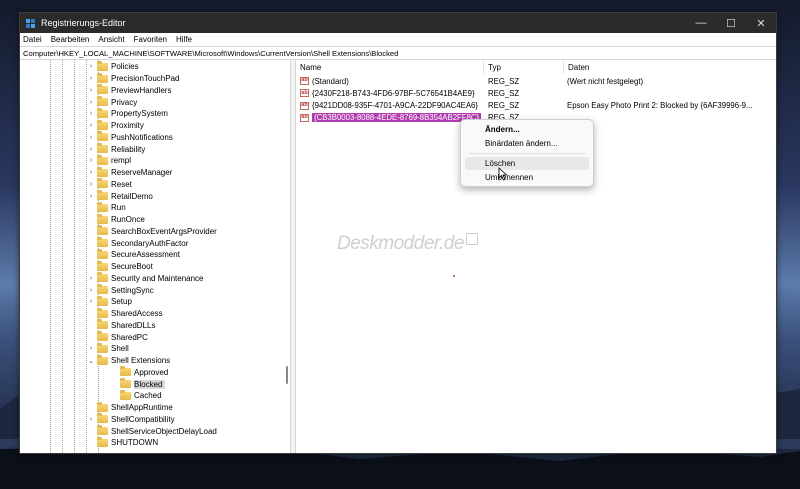 The width and height of the screenshot is (800, 489). I want to click on tree-item: SecureAssessment, so click(133, 254).